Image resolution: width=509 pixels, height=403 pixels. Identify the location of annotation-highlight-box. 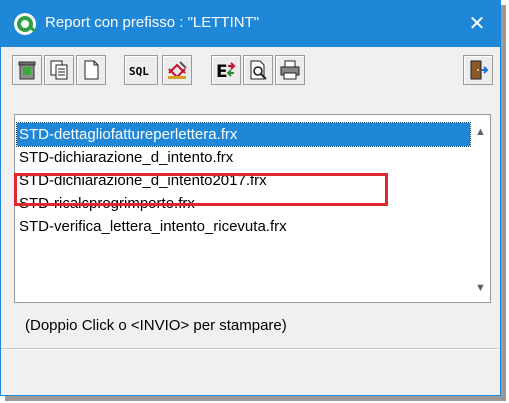
(201, 189).